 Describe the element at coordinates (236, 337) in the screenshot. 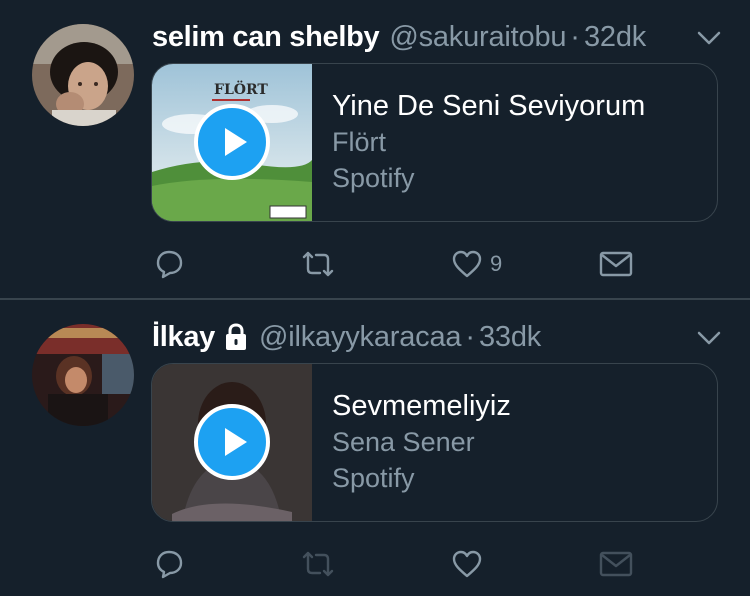

I see `lock-icon` at that location.